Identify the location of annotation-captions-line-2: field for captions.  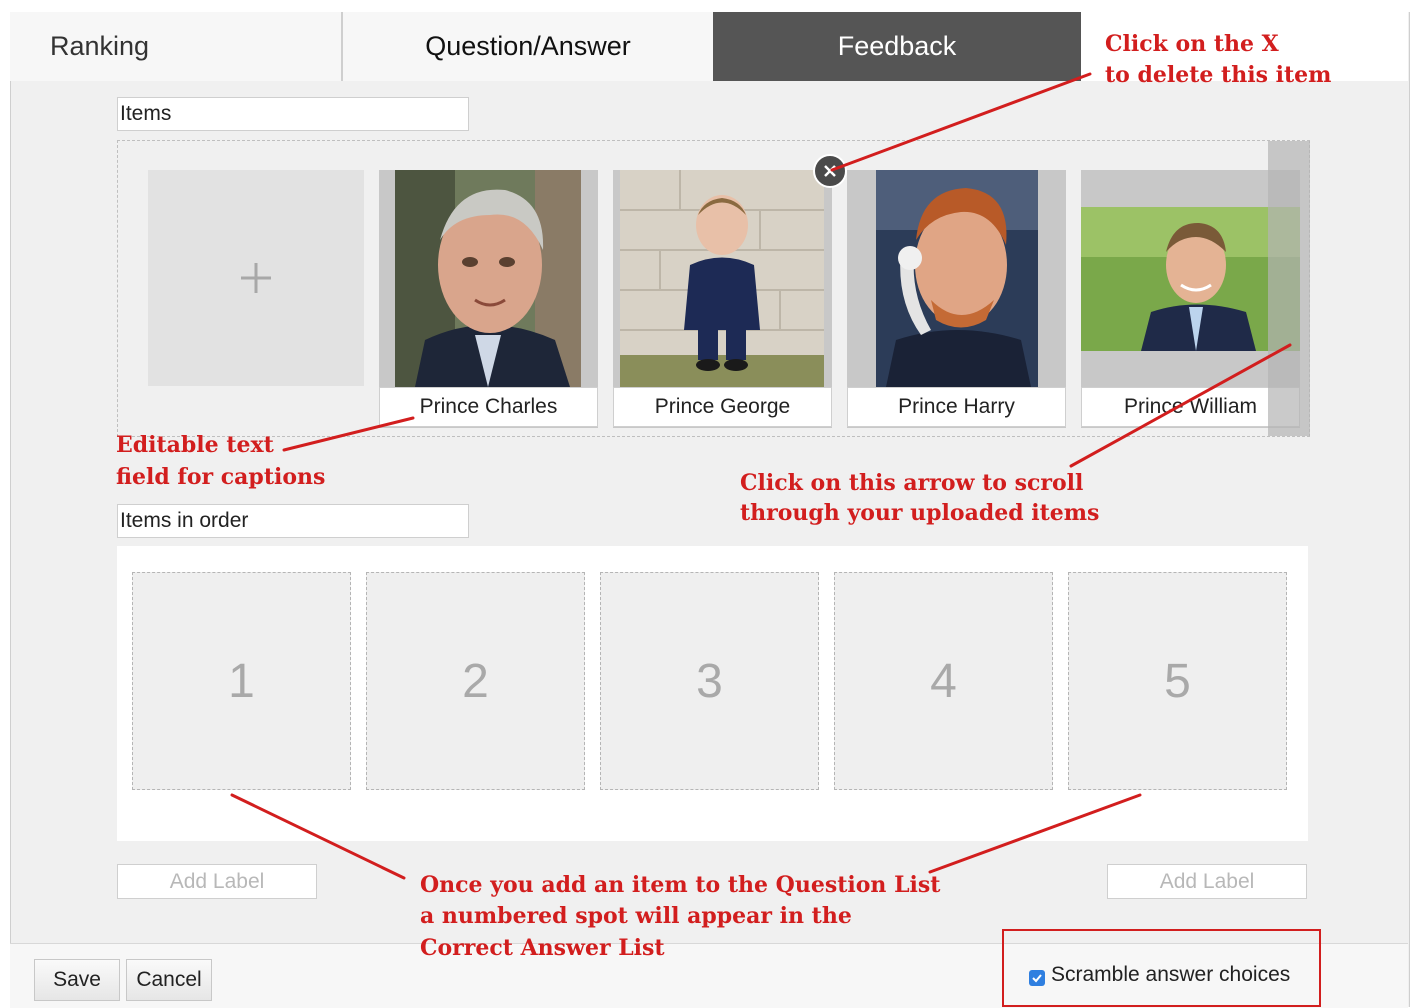
(221, 477).